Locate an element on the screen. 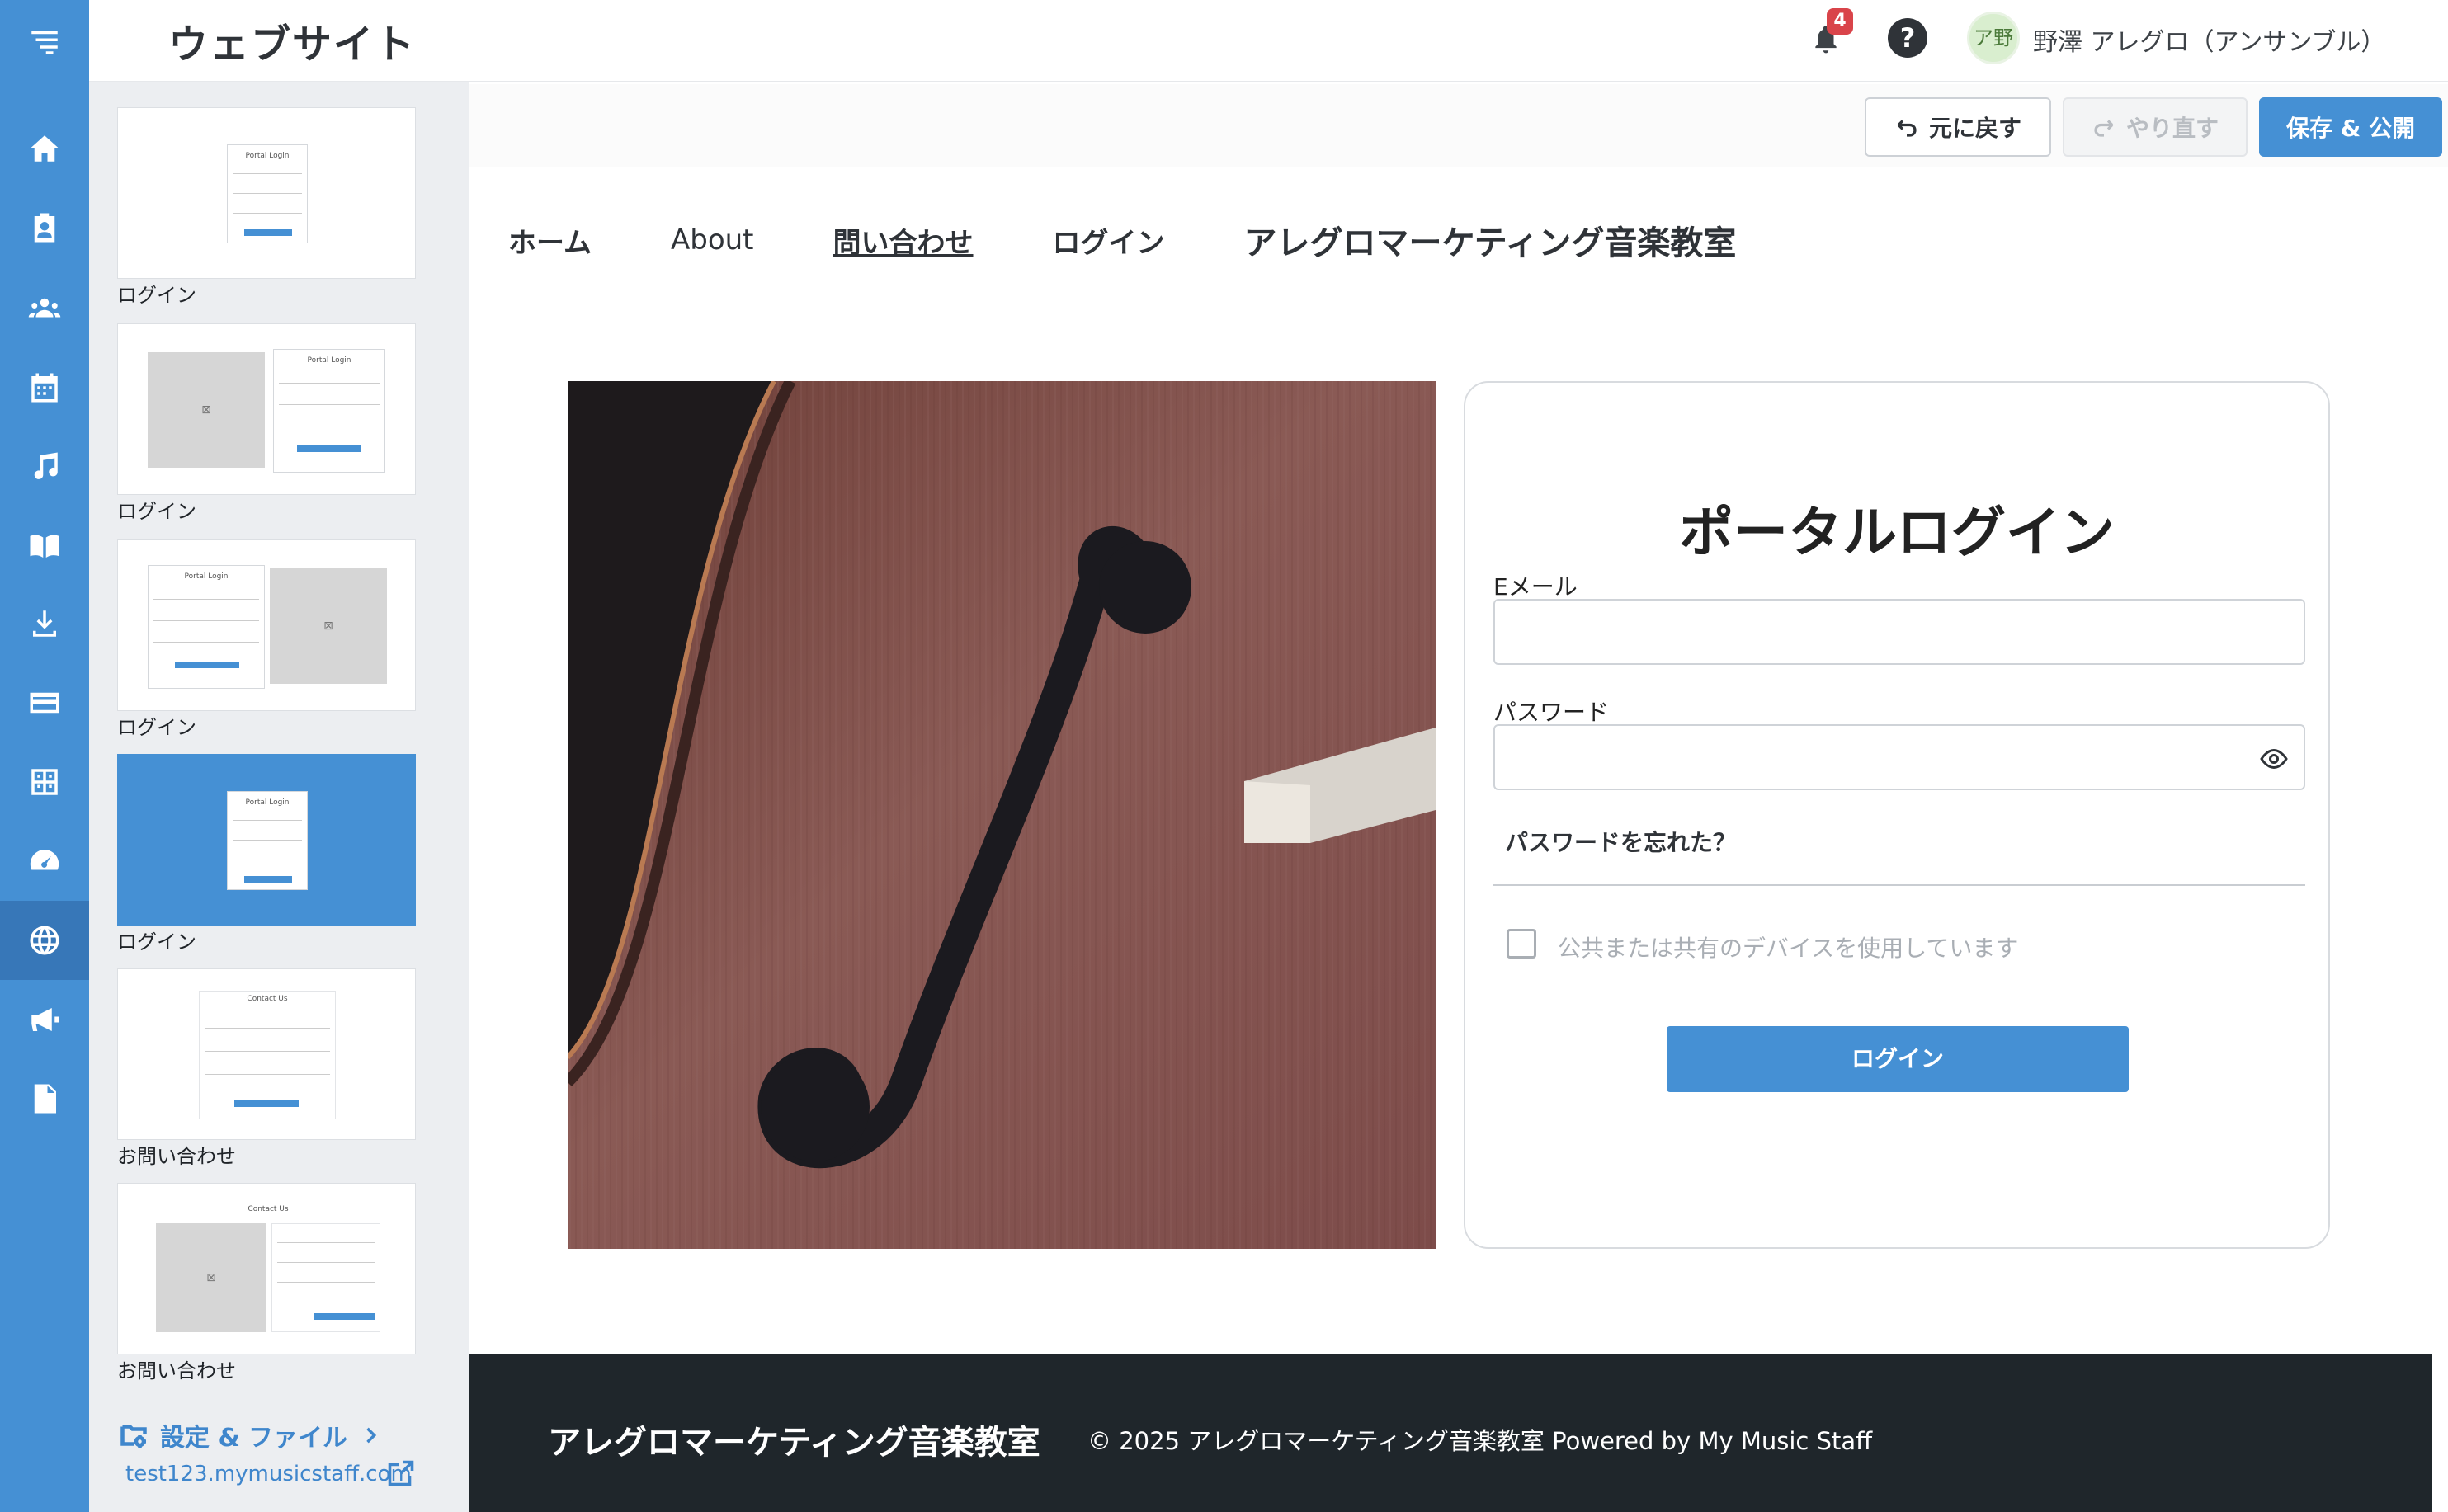  email-label: Eメール is located at coordinates (1535, 587).